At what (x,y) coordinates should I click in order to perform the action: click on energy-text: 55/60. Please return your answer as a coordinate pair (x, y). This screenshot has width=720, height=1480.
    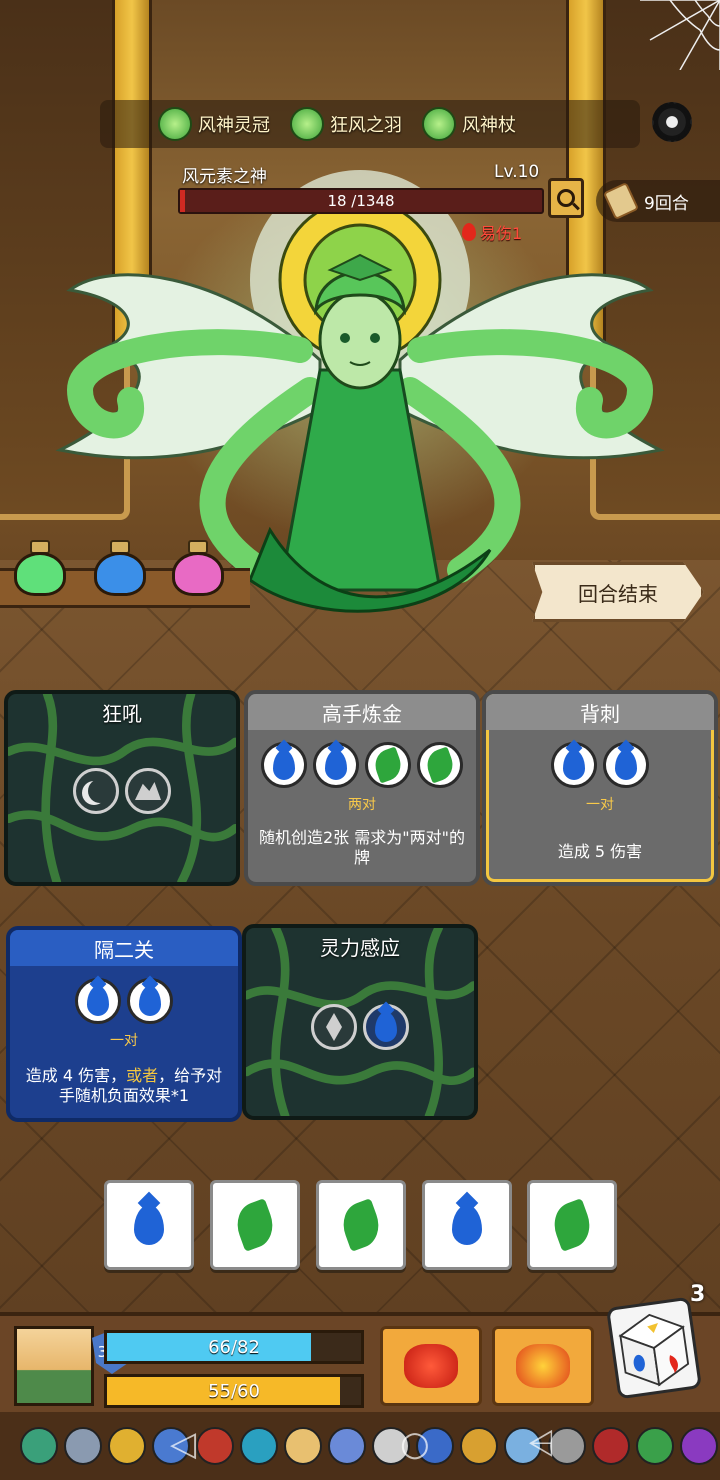
    Looking at the image, I should click on (234, 1391).